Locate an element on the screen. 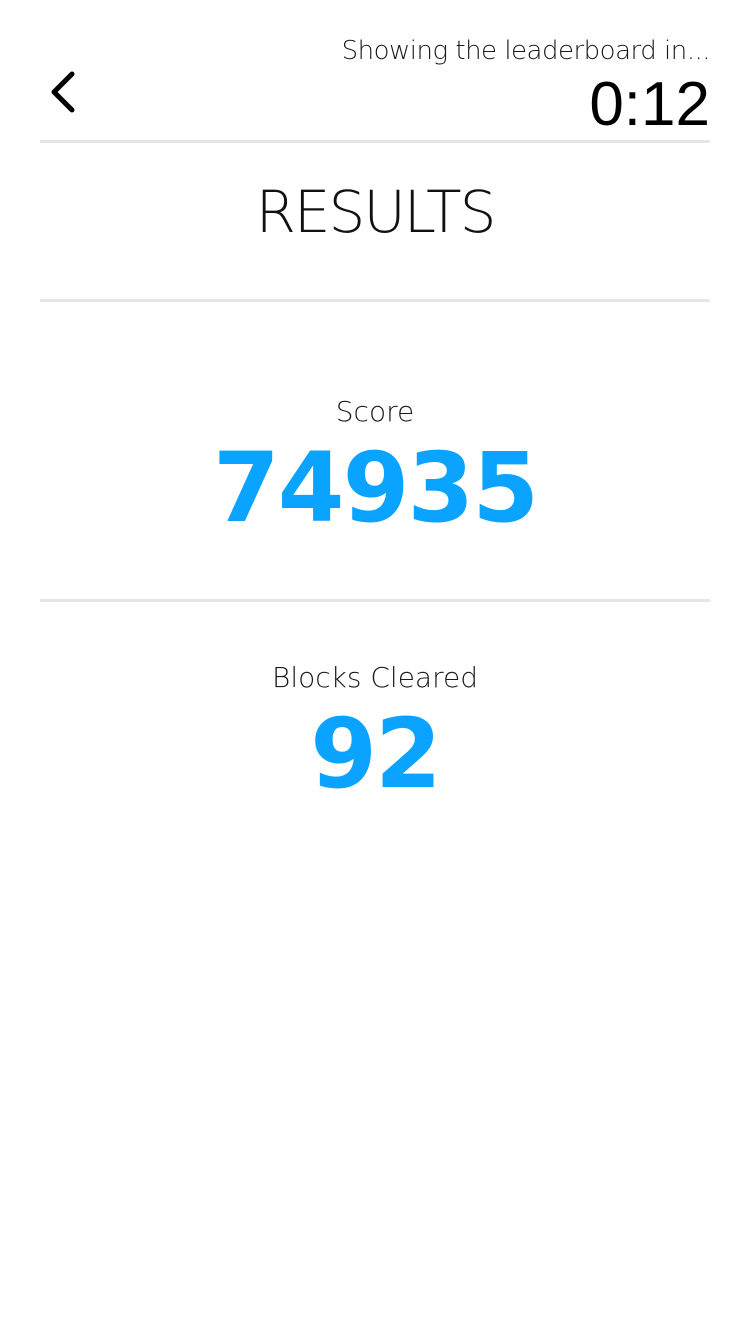 The height and width of the screenshot is (1334, 750). page-title: RESULTS is located at coordinates (376, 212).